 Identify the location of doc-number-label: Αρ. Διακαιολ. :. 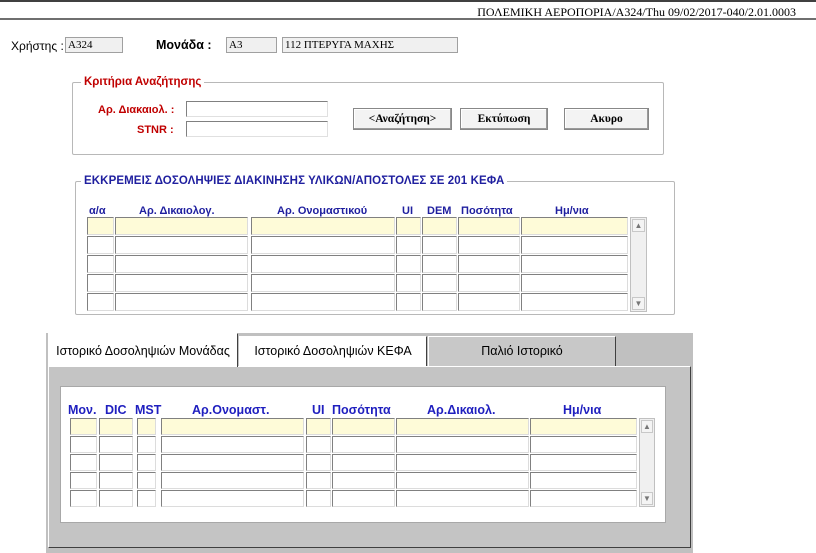
(136, 110).